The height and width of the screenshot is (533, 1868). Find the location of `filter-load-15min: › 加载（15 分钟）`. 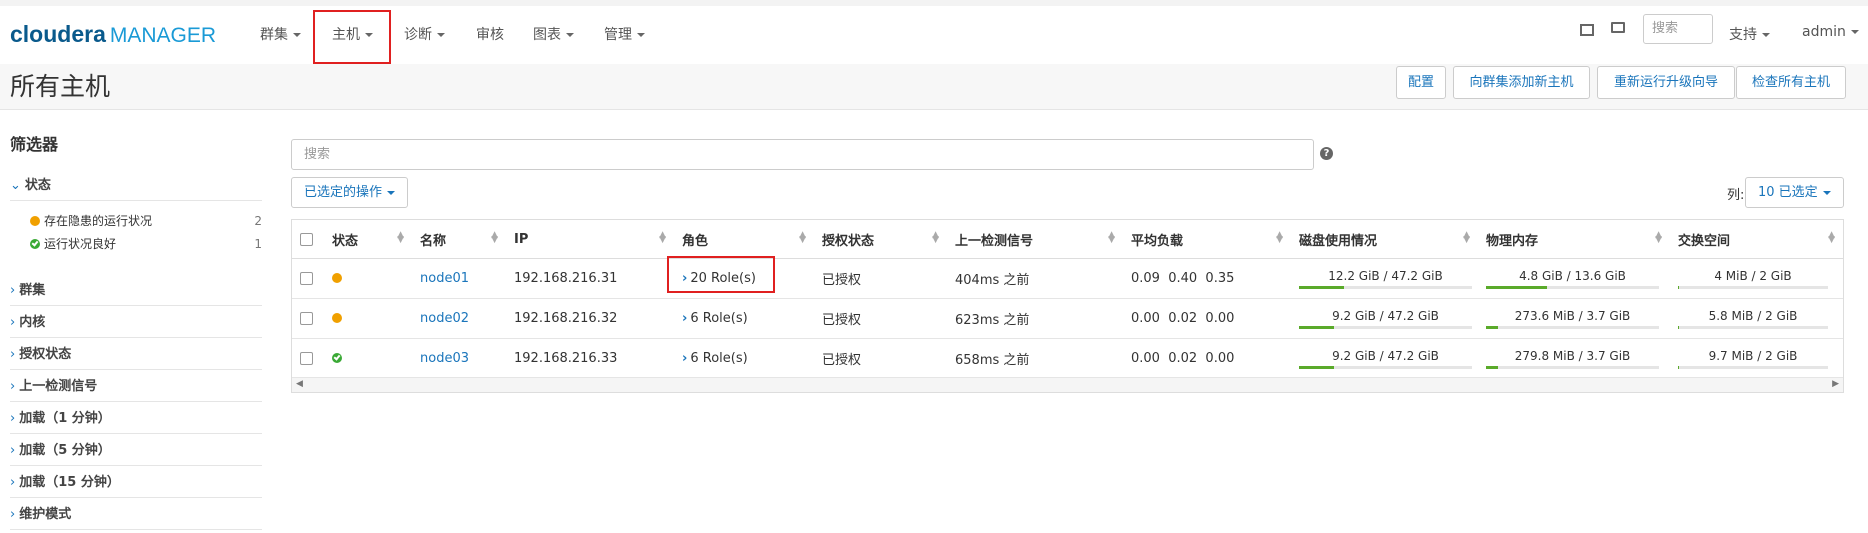

filter-load-15min: › 加载（15 分钟） is located at coordinates (136, 484).